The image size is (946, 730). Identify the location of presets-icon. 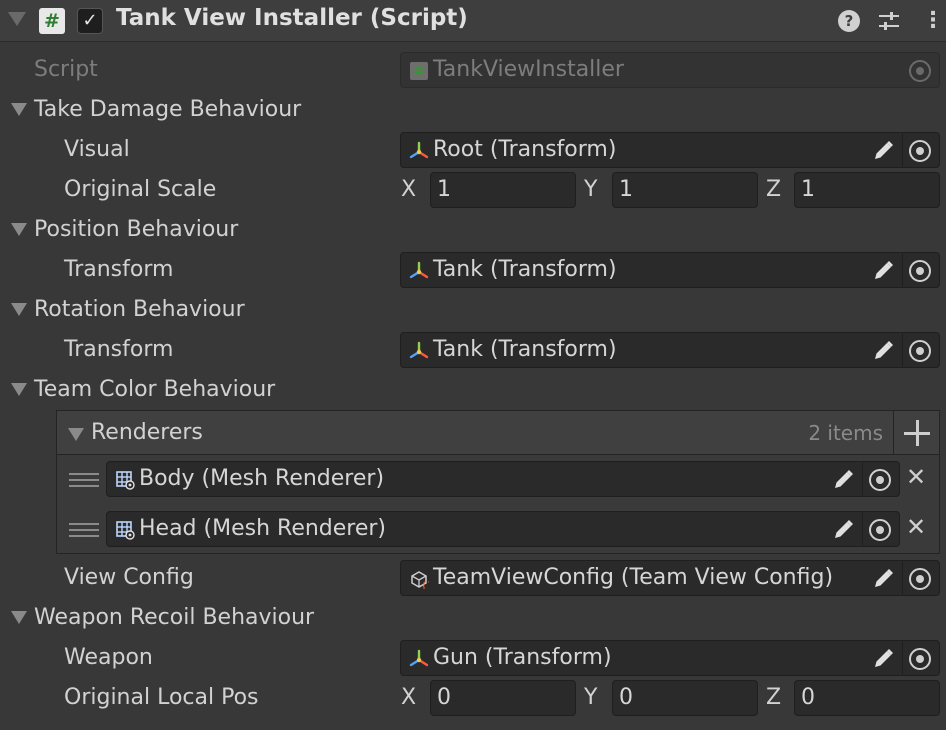
(889, 21).